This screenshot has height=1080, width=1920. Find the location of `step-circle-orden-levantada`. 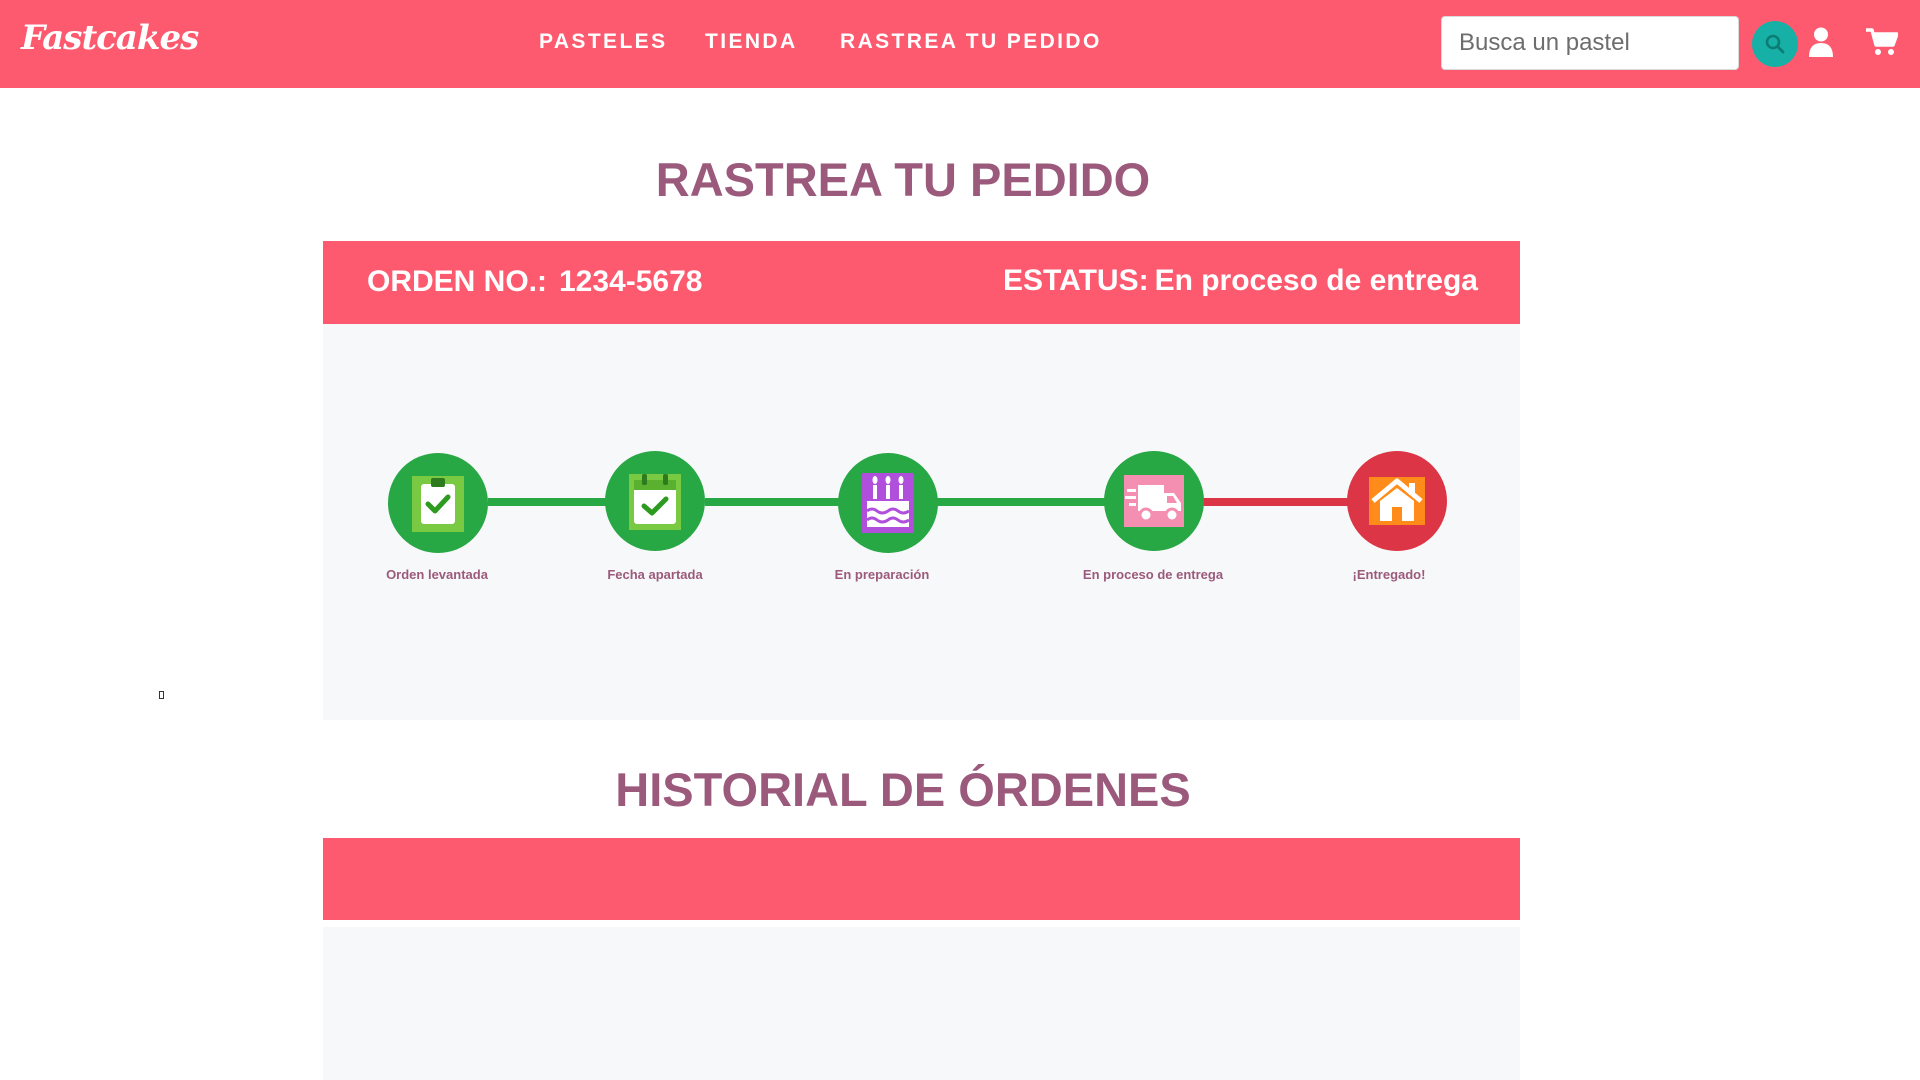

step-circle-orden-levantada is located at coordinates (438, 503).